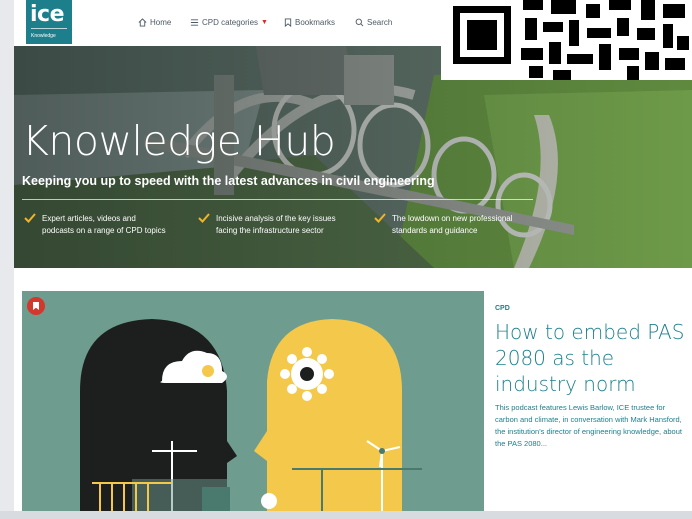 This screenshot has width=692, height=519. I want to click on feature-line: podcasts on a range of CPD topics, so click(104, 230).